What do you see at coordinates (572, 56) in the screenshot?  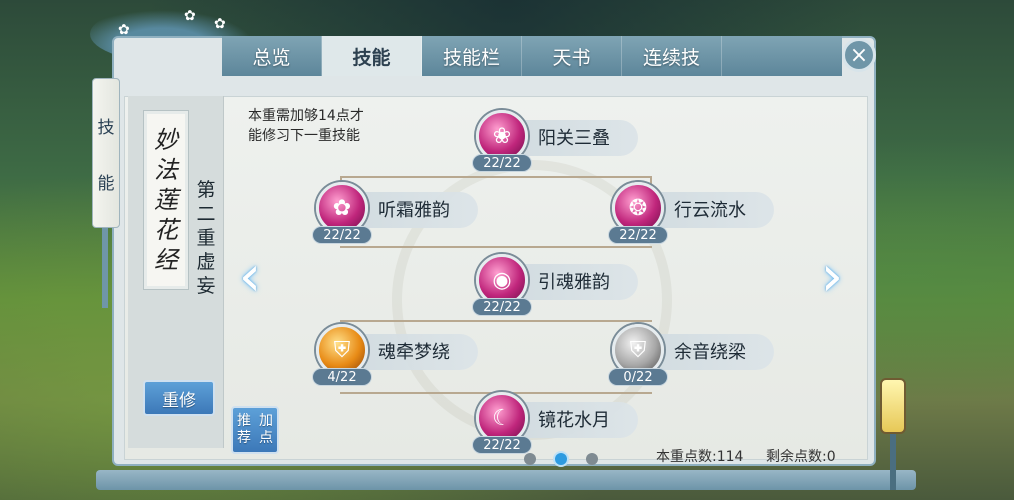 I see `tab-heavenly-book: 天书` at bounding box center [572, 56].